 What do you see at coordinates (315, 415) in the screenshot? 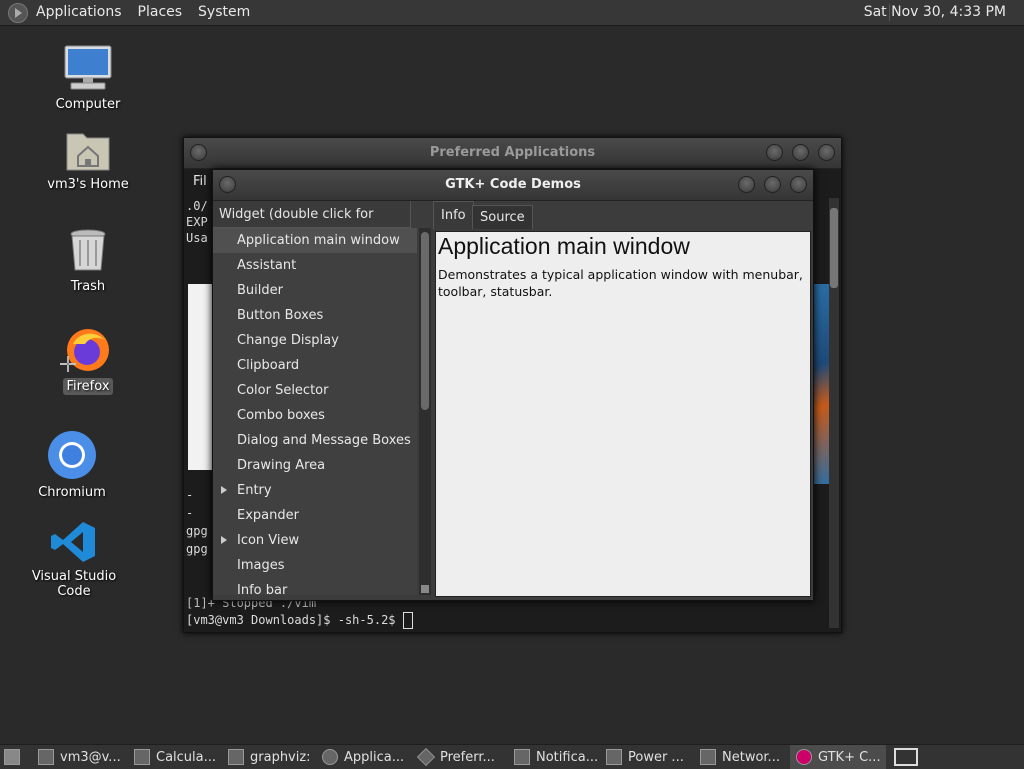
I see `list-item: Combo boxes` at bounding box center [315, 415].